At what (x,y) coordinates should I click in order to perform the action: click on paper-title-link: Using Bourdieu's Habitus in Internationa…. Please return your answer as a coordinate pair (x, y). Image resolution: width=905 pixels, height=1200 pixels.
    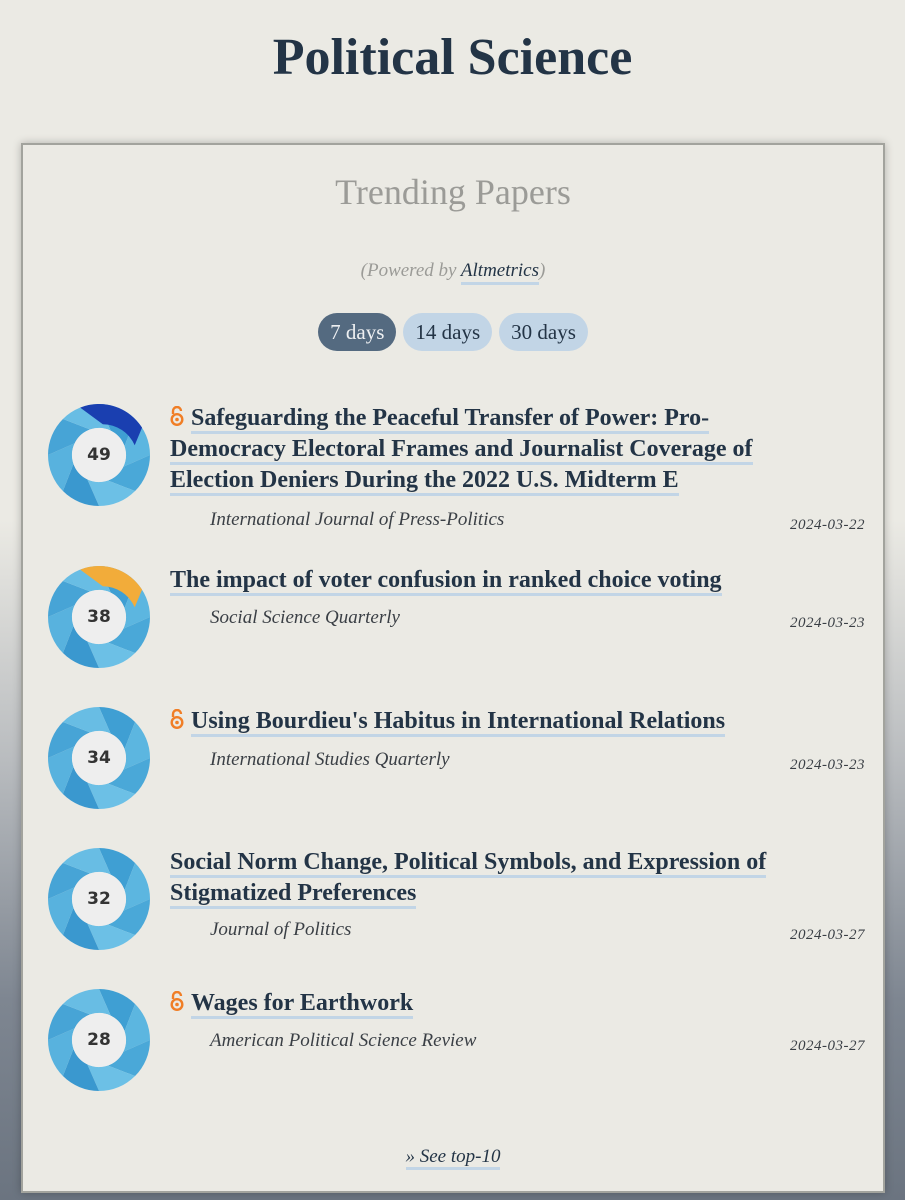
    Looking at the image, I should click on (458, 722).